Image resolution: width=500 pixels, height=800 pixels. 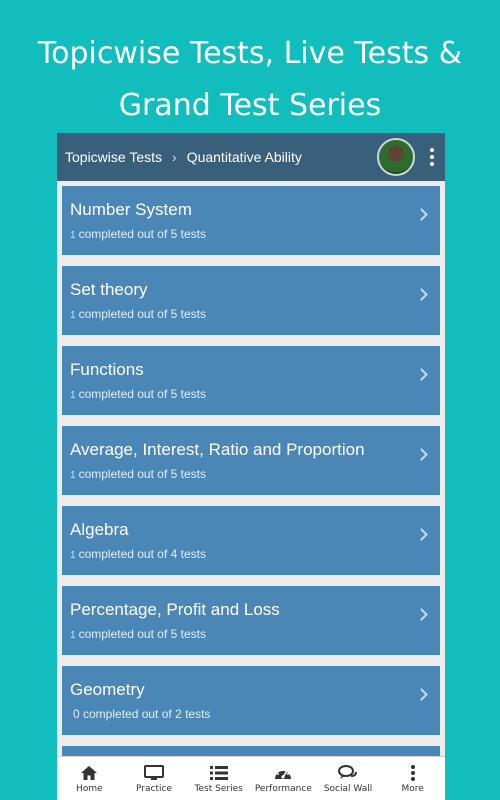 I want to click on more-vertical-icon, so click(x=413, y=773).